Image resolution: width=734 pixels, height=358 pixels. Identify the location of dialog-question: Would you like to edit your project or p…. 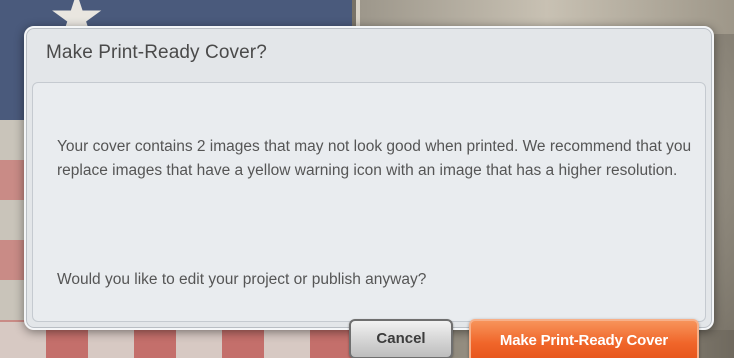
(242, 279).